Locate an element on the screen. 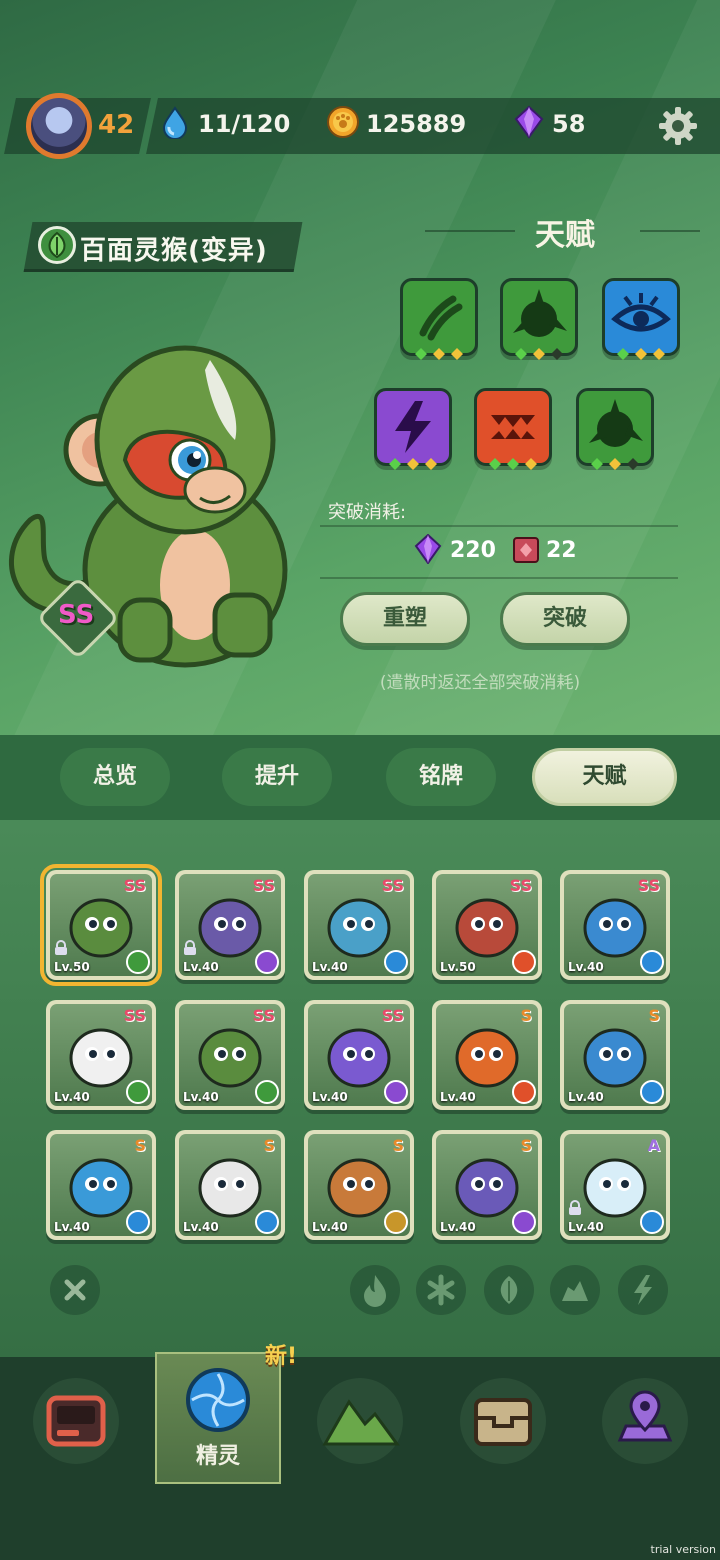 Image resolution: width=720 pixels, height=1560 pixels. coin-value: 125889 is located at coordinates (416, 124).